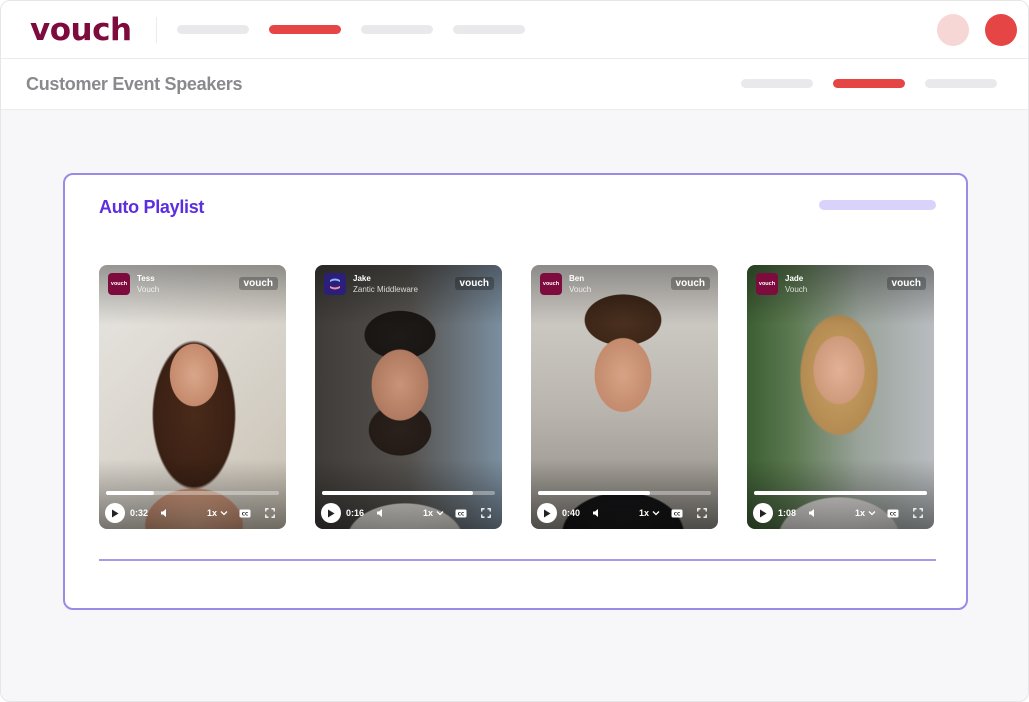 The height and width of the screenshot is (702, 1029). Describe the element at coordinates (355, 513) in the screenshot. I see `video-time: 0:16` at that location.